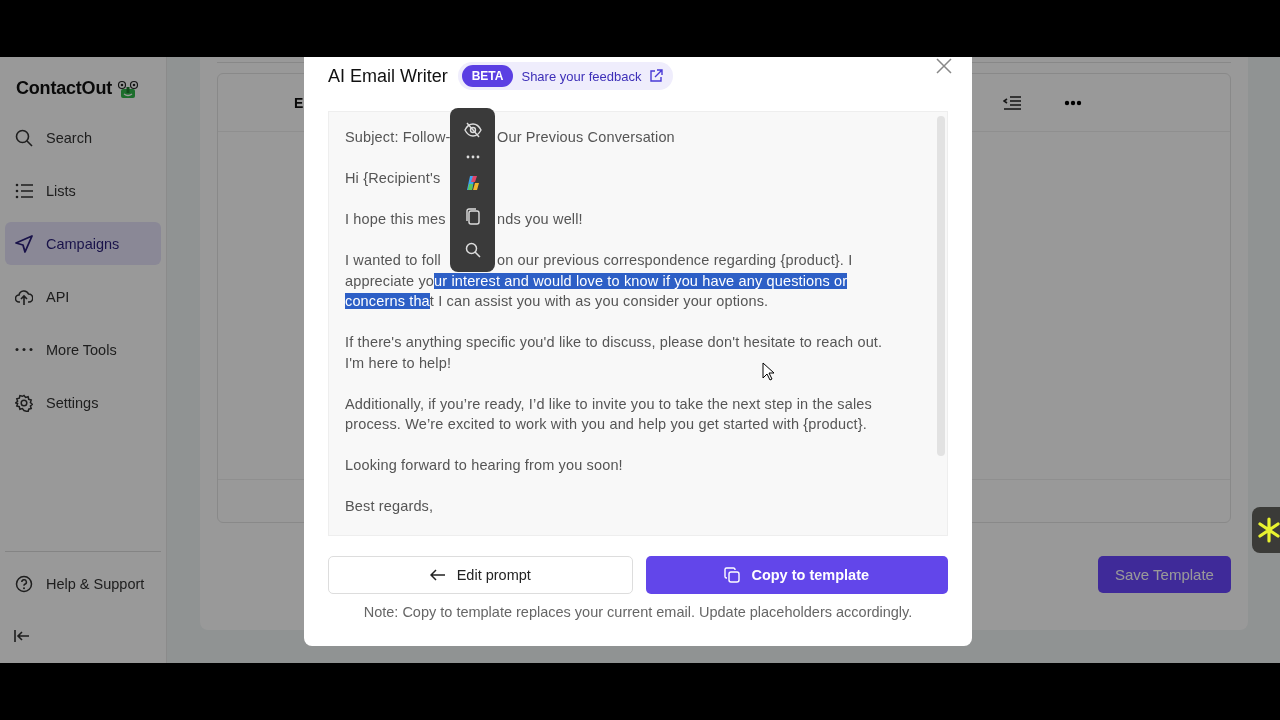 Image resolution: width=1280 pixels, height=720 pixels. What do you see at coordinates (24, 349) in the screenshot?
I see `dots-icon` at bounding box center [24, 349].